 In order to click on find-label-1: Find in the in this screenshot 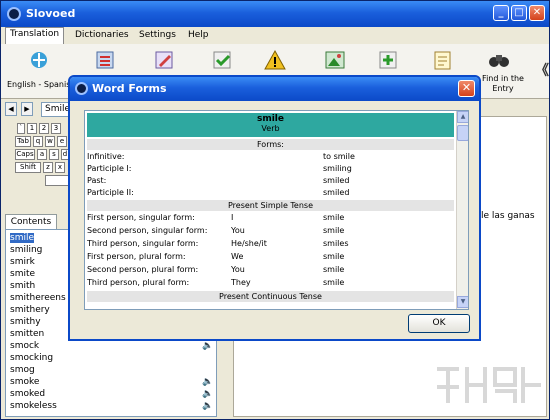, I will do `click(503, 78)`.